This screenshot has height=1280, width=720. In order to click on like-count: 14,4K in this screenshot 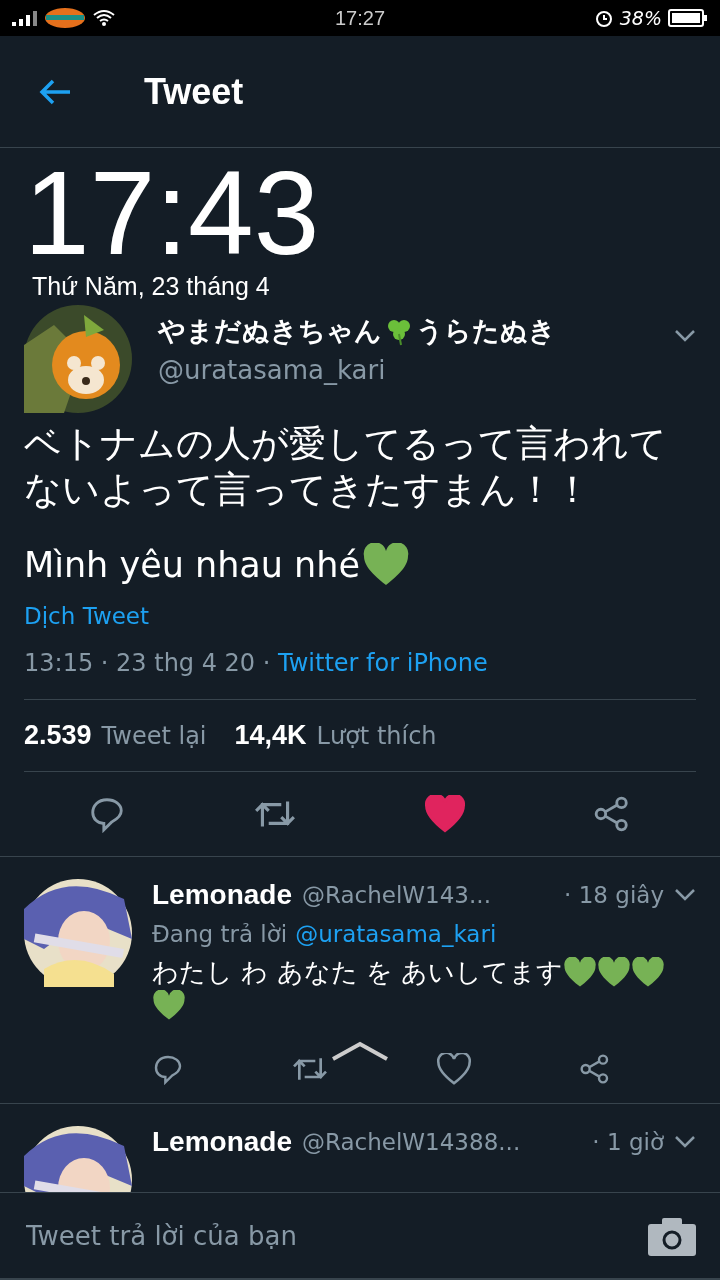, I will do `click(270, 735)`.